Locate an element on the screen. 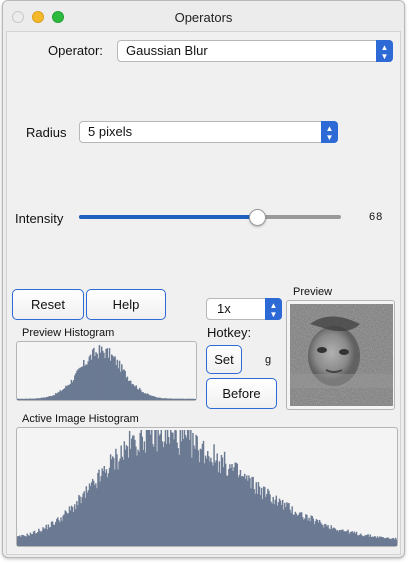 This screenshot has width=409, height=563. zoom-select: 1x ▲ ▼ is located at coordinates (244, 309).